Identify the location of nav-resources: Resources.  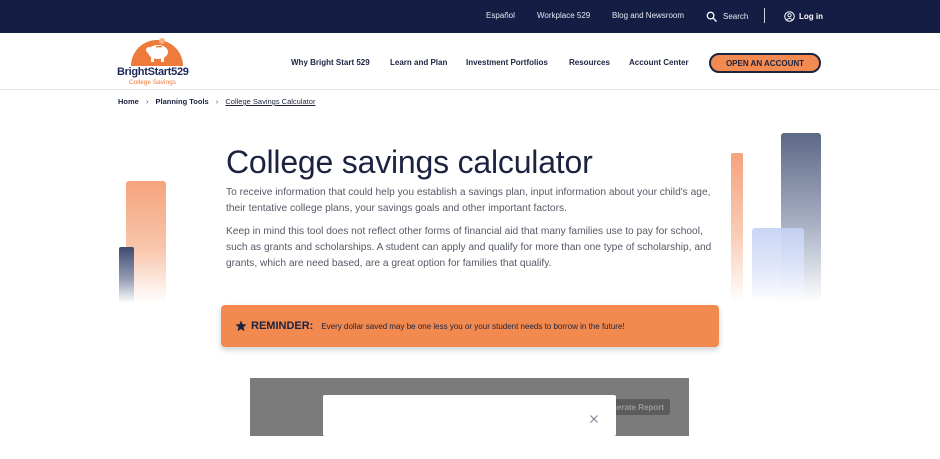
(589, 62).